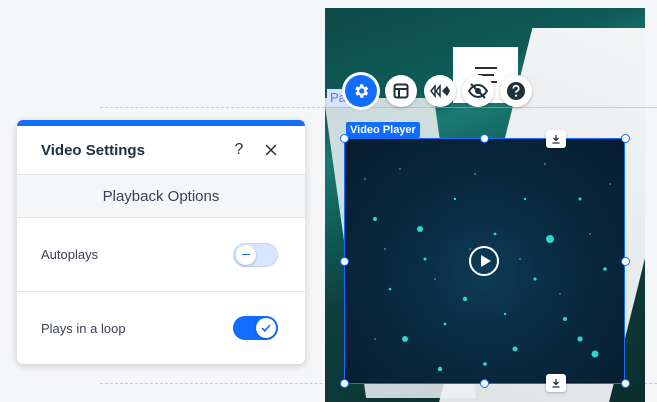  I want to click on animation-button, so click(440, 91).